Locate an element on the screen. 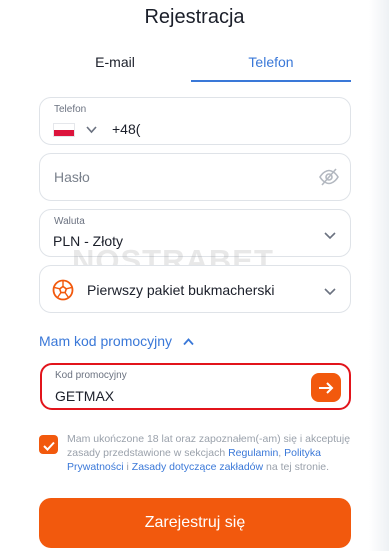 Image resolution: width=389 pixels, height=551 pixels. phone-label: Telefon is located at coordinates (70, 109).